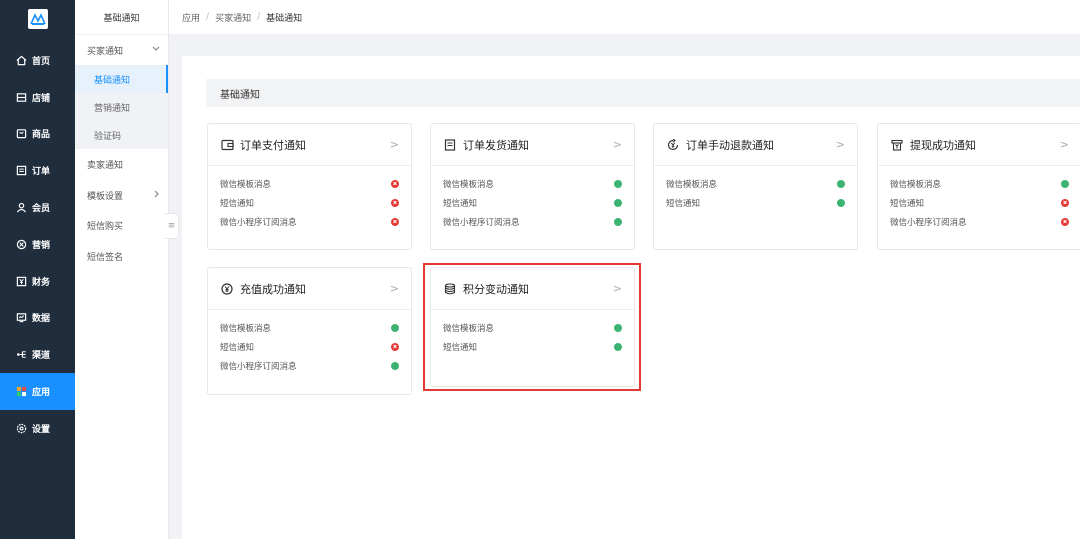 The height and width of the screenshot is (539, 1080). I want to click on channel-icon, so click(21, 355).